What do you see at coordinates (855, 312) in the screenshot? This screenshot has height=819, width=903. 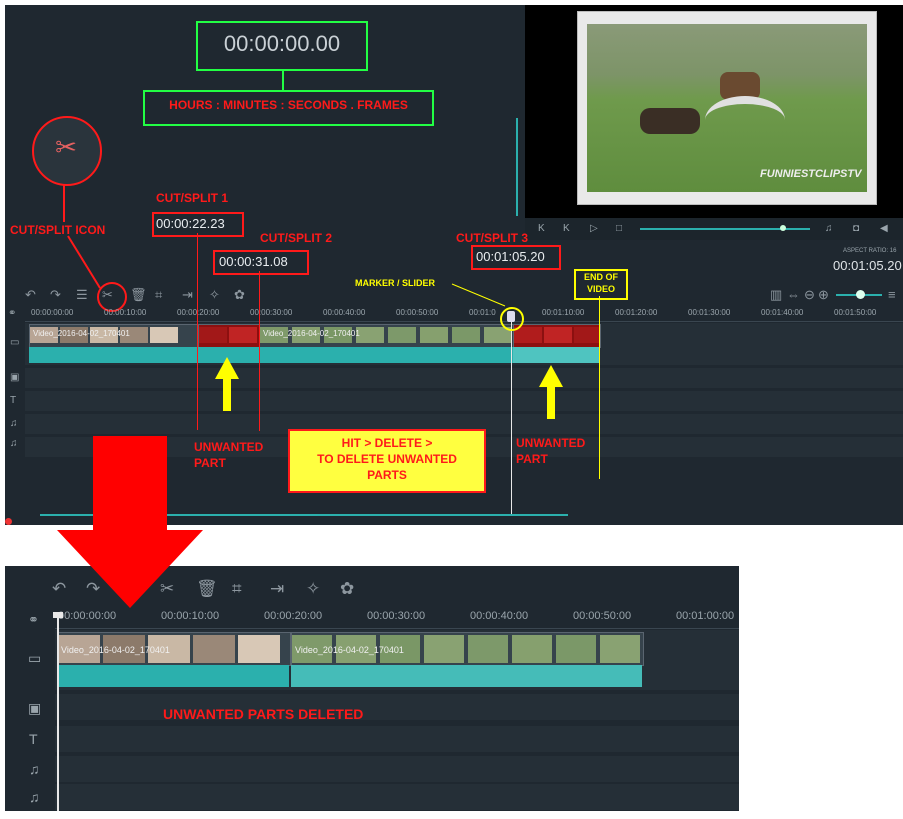 I see `ruler-label: 00:01:50:00` at bounding box center [855, 312].